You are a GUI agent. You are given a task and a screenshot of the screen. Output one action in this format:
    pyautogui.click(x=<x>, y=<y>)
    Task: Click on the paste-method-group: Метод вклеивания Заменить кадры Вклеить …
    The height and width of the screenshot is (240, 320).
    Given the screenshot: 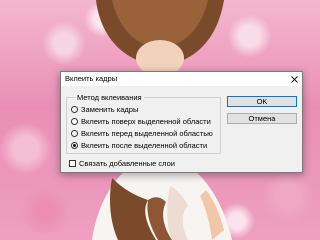 What is the action you would take?
    pyautogui.click(x=143, y=123)
    